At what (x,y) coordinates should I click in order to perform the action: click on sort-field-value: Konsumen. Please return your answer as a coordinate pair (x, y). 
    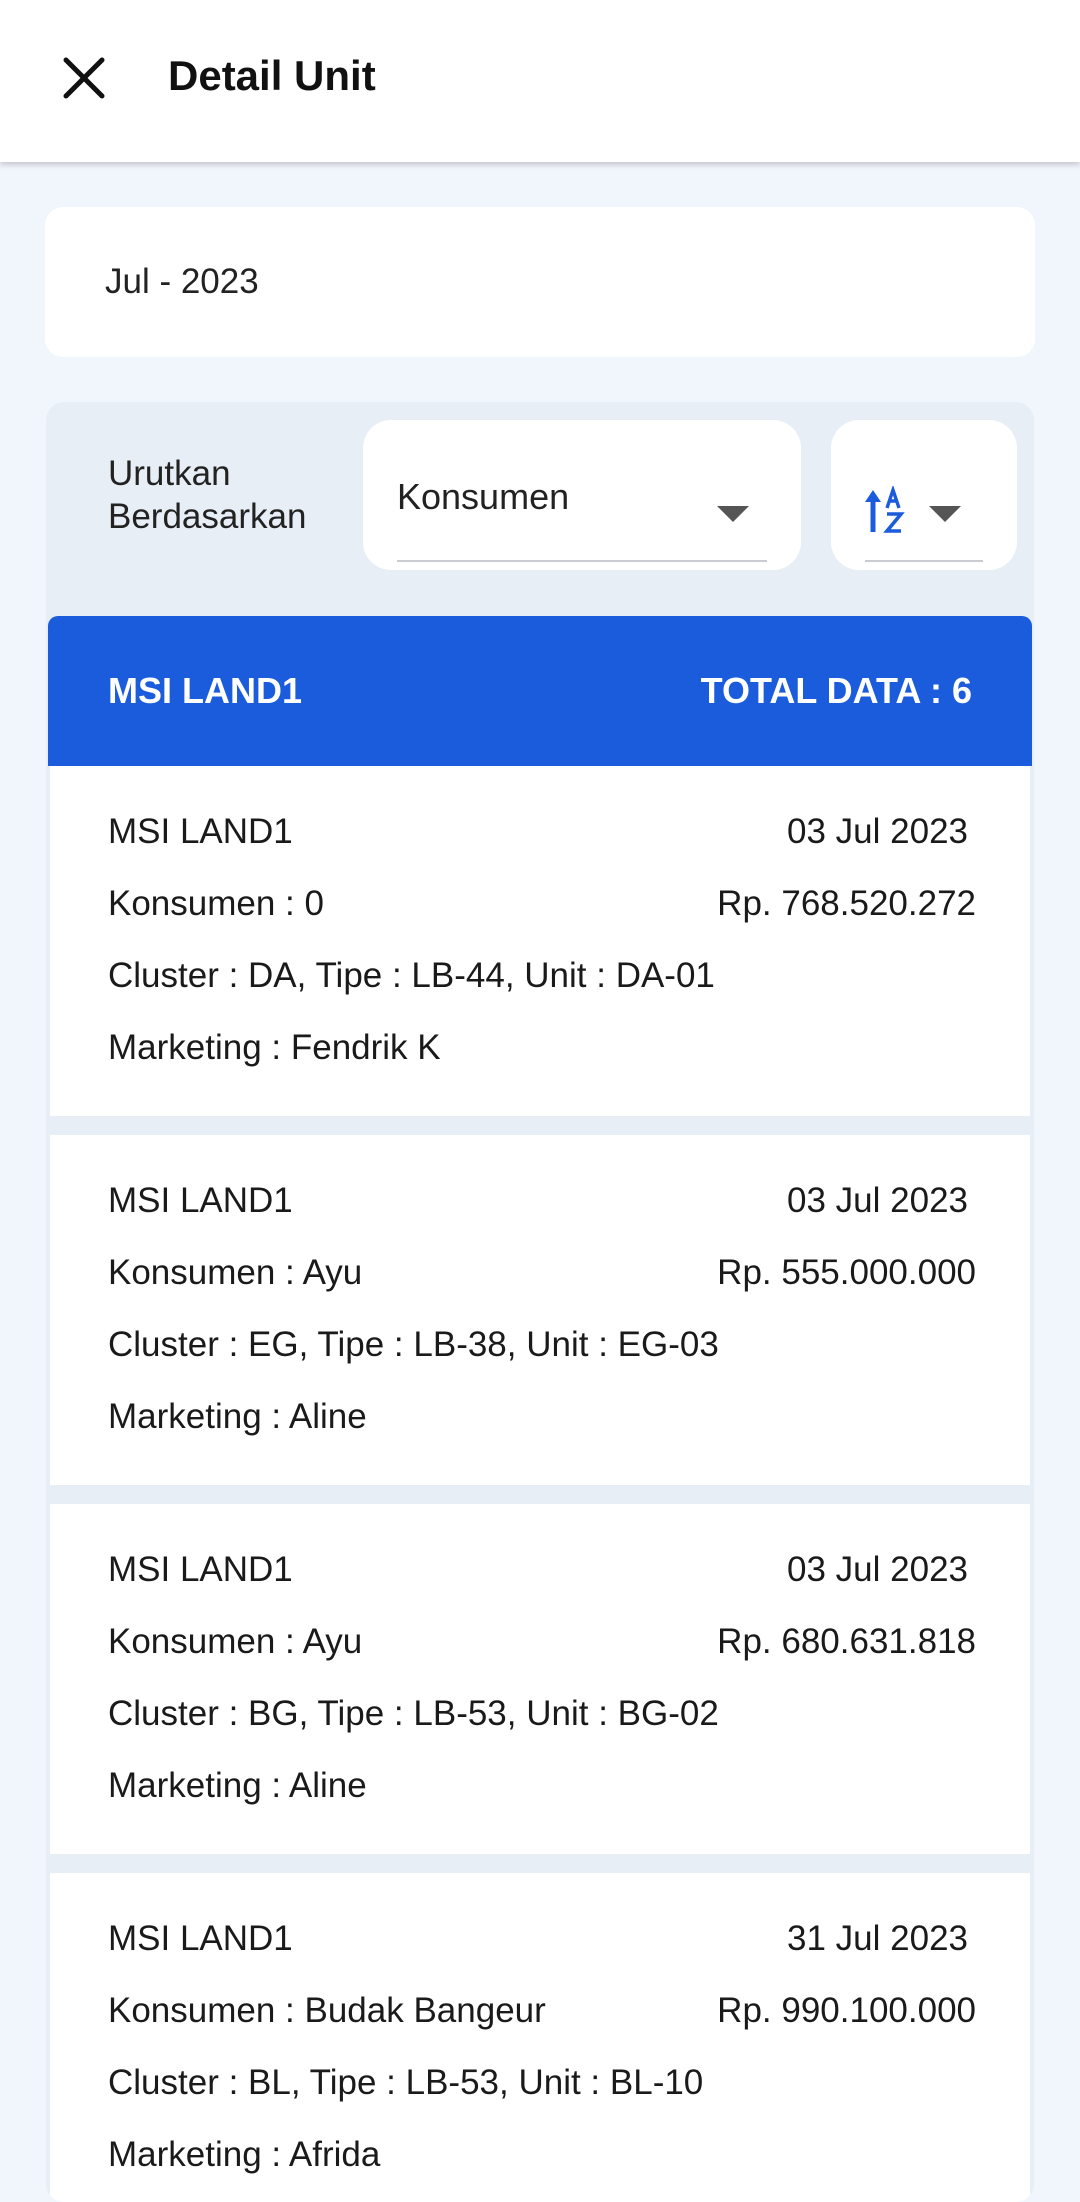
    Looking at the image, I should click on (483, 496).